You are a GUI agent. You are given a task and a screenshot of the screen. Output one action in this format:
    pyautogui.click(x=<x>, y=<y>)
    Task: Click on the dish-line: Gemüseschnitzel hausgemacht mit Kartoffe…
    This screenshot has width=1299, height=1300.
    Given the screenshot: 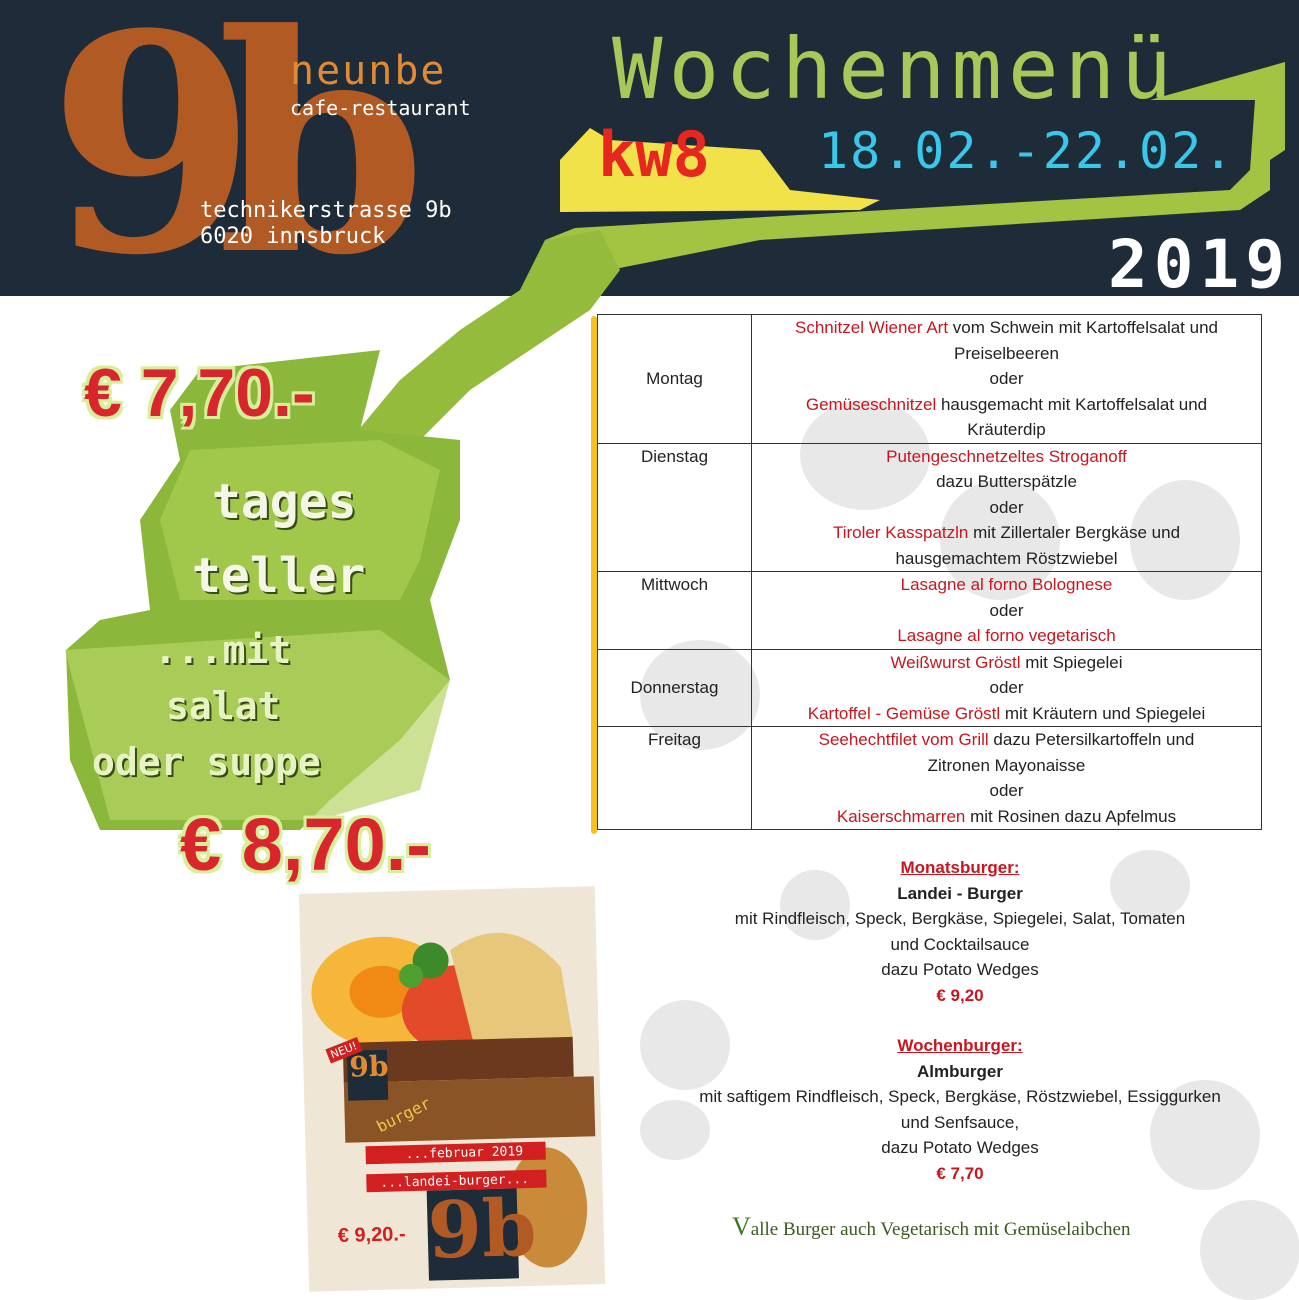 What is the action you would take?
    pyautogui.click(x=1006, y=405)
    